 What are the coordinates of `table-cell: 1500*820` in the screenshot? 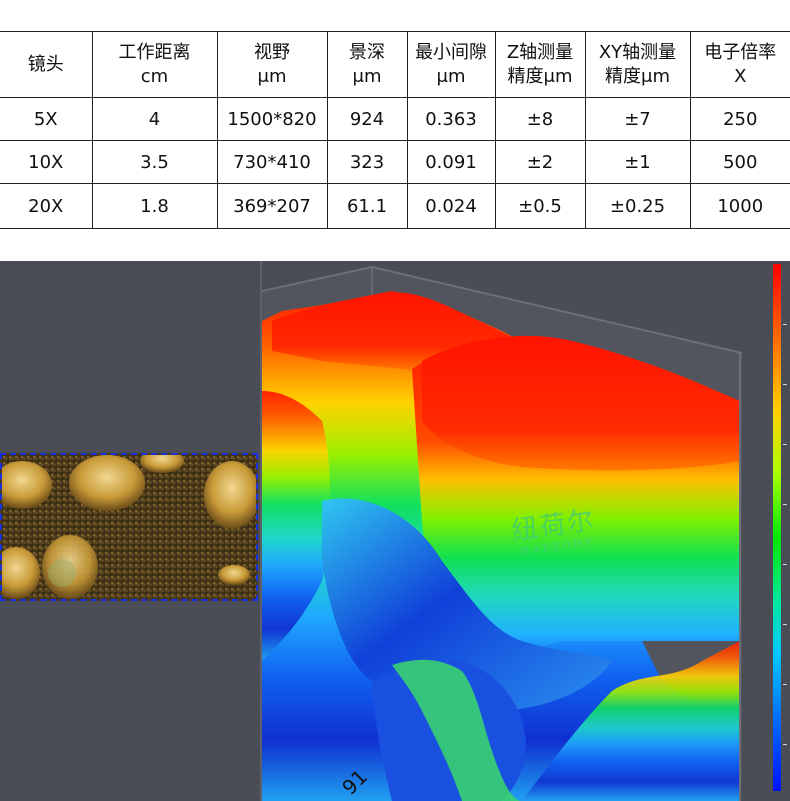 It's located at (272, 119).